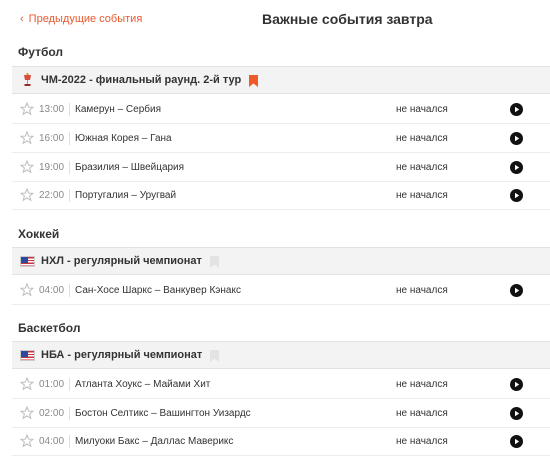  I want to click on league-header-nhl: НХЛ - регулярный чемпионат, so click(281, 261).